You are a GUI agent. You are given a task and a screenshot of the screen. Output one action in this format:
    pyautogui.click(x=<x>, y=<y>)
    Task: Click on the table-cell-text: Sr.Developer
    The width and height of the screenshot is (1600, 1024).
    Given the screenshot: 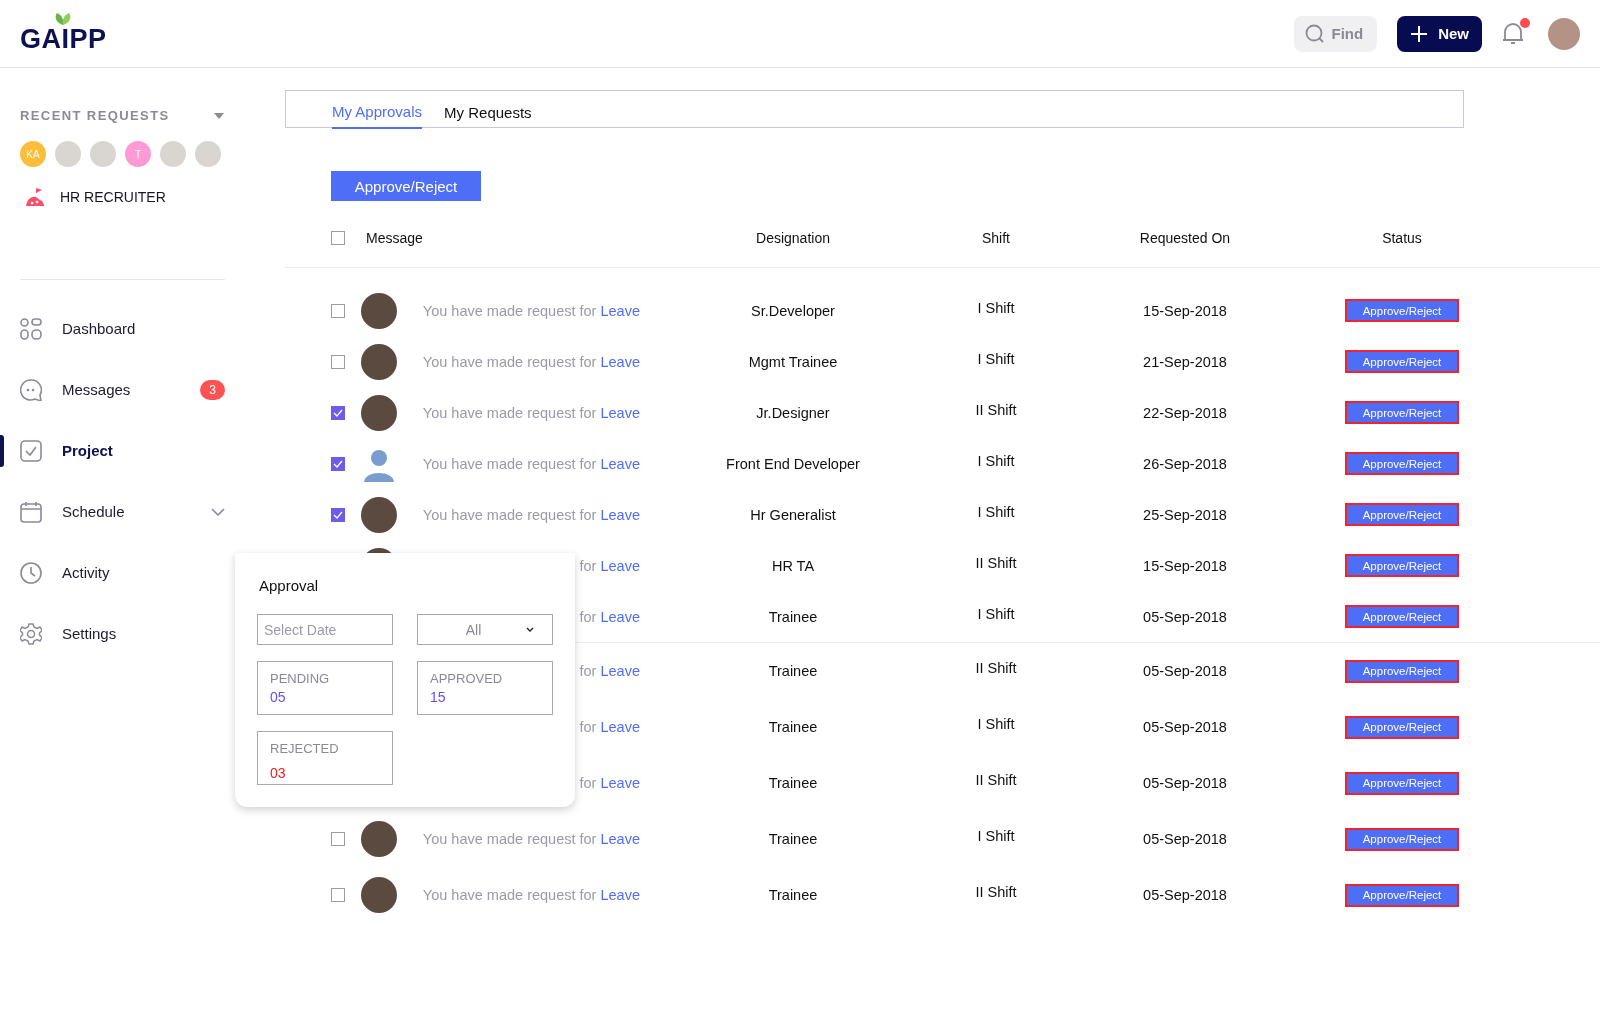 What is the action you would take?
    pyautogui.click(x=793, y=310)
    